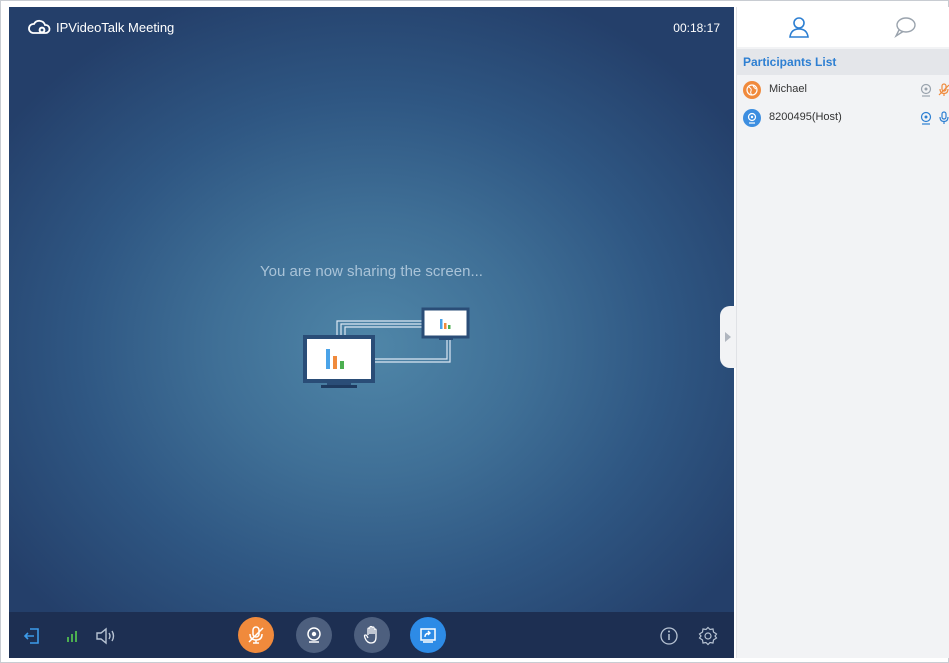  Describe the element at coordinates (106, 636) in the screenshot. I see `speaker-icon` at that location.